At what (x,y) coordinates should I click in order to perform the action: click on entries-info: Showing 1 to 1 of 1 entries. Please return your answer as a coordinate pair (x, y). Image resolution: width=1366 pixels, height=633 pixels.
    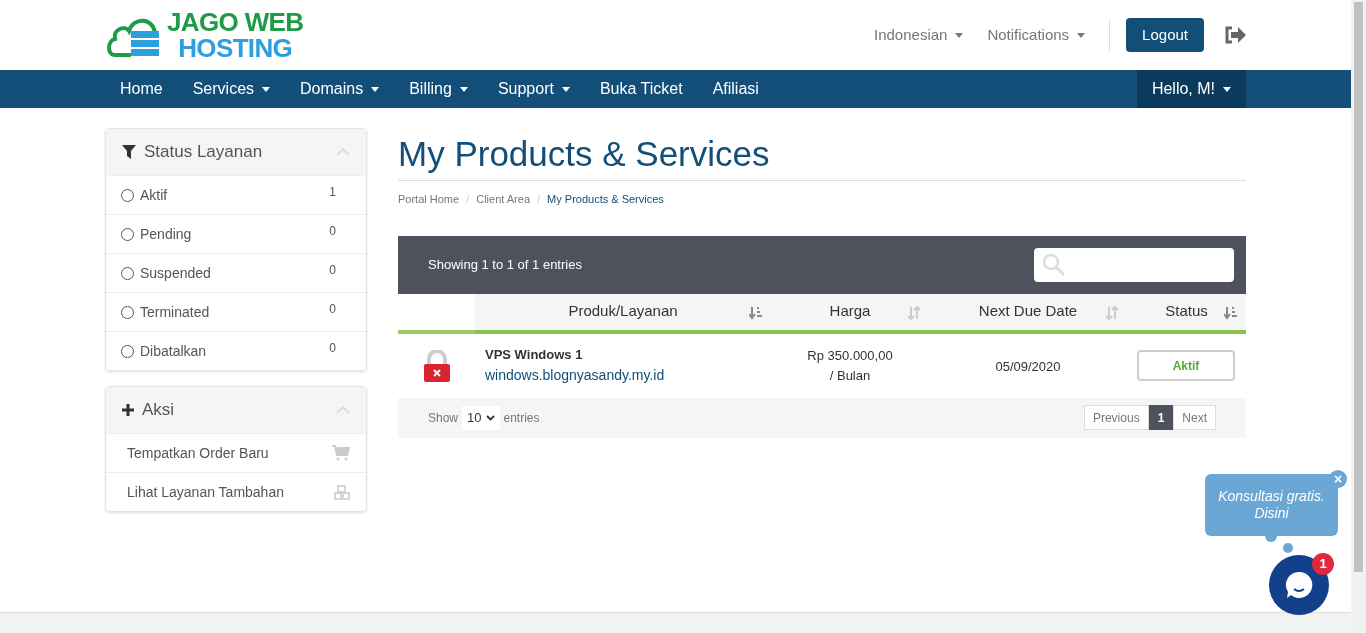
    Looking at the image, I should click on (505, 264).